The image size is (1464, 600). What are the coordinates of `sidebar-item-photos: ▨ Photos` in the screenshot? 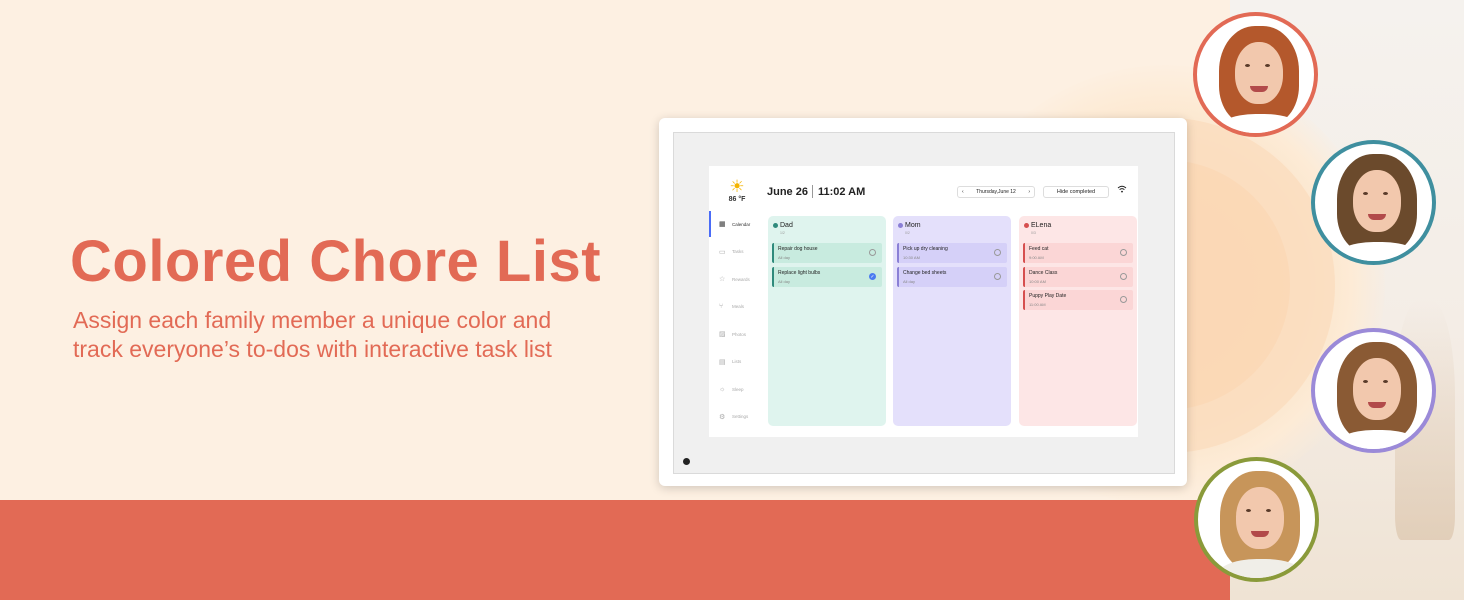 It's located at (739, 334).